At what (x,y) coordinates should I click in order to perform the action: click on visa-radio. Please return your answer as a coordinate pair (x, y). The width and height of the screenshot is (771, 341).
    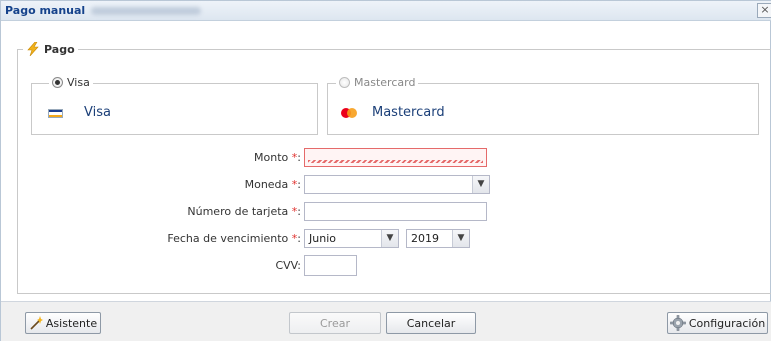
    Looking at the image, I should click on (57, 82).